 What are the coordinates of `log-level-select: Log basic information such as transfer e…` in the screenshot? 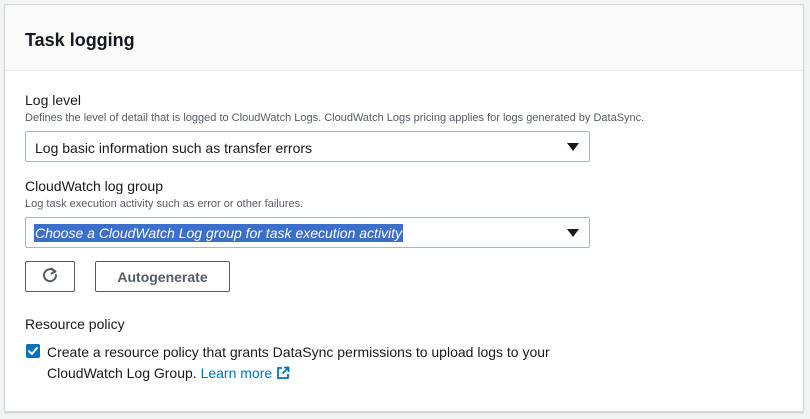 It's located at (307, 146).